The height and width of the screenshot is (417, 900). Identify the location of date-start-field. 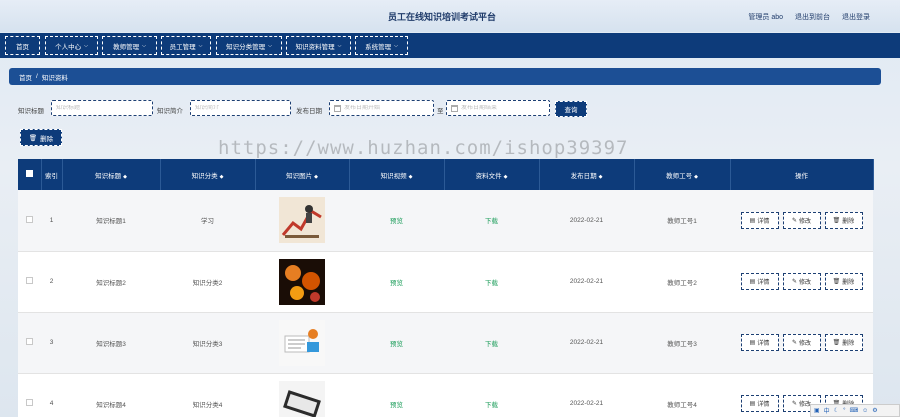
(381, 108).